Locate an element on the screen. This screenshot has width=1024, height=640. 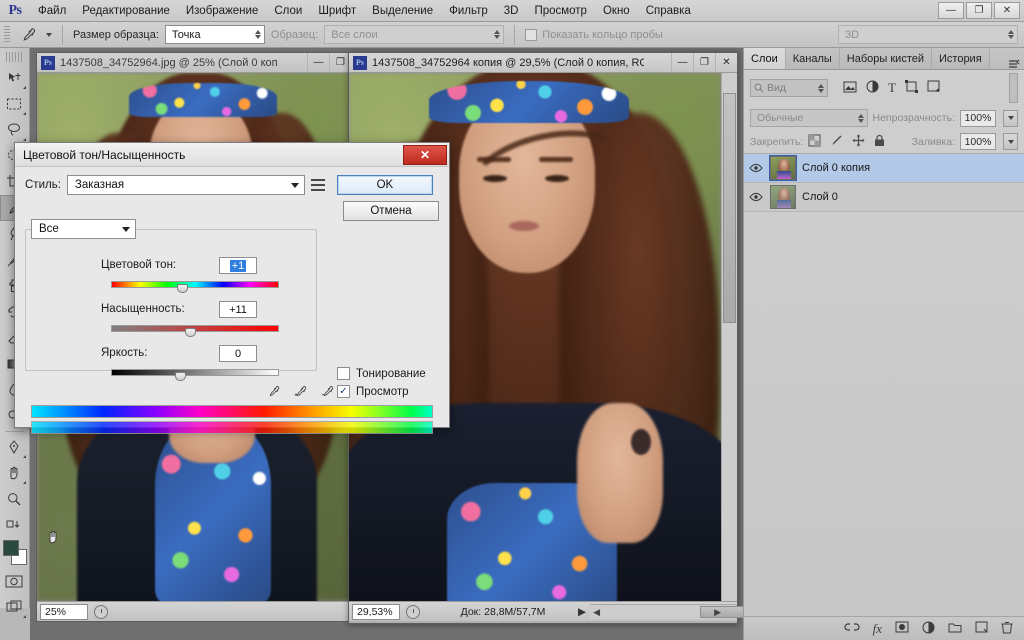
document-1-minimize: — is located at coordinates (318, 62).